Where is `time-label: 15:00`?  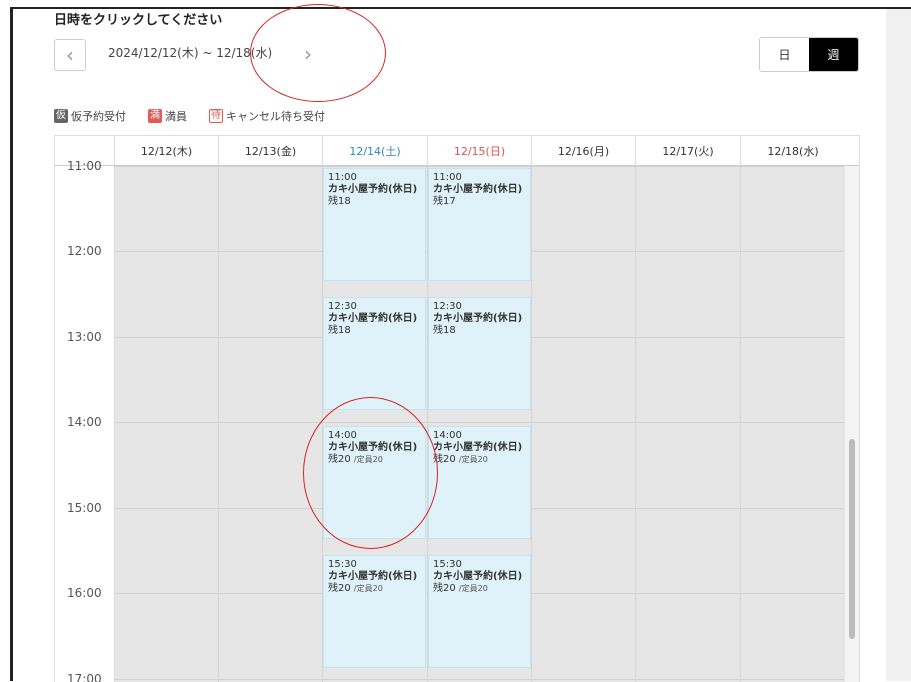 time-label: 15:00 is located at coordinates (84, 508).